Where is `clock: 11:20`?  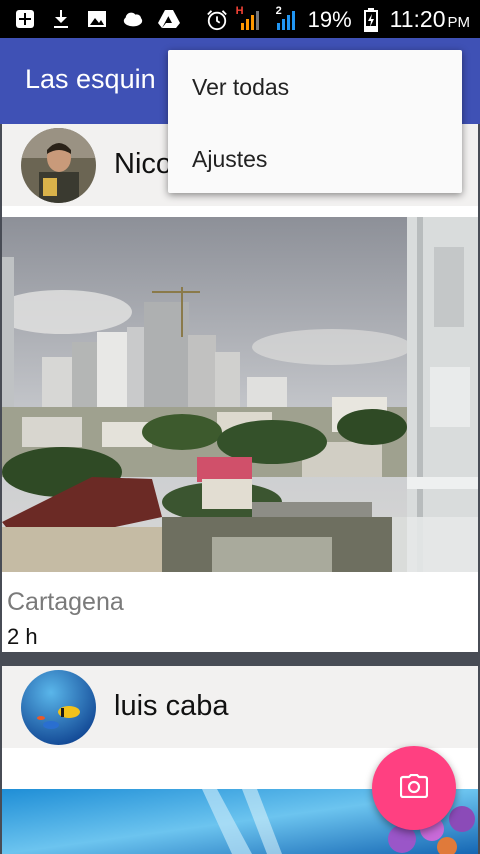
clock: 11:20 is located at coordinates (417, 19).